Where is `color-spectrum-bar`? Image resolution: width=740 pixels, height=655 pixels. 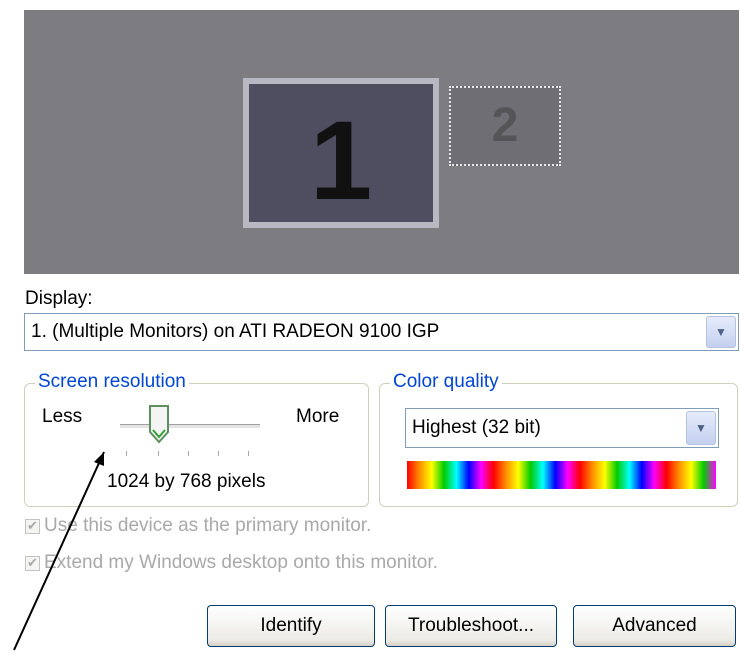 color-spectrum-bar is located at coordinates (561, 475).